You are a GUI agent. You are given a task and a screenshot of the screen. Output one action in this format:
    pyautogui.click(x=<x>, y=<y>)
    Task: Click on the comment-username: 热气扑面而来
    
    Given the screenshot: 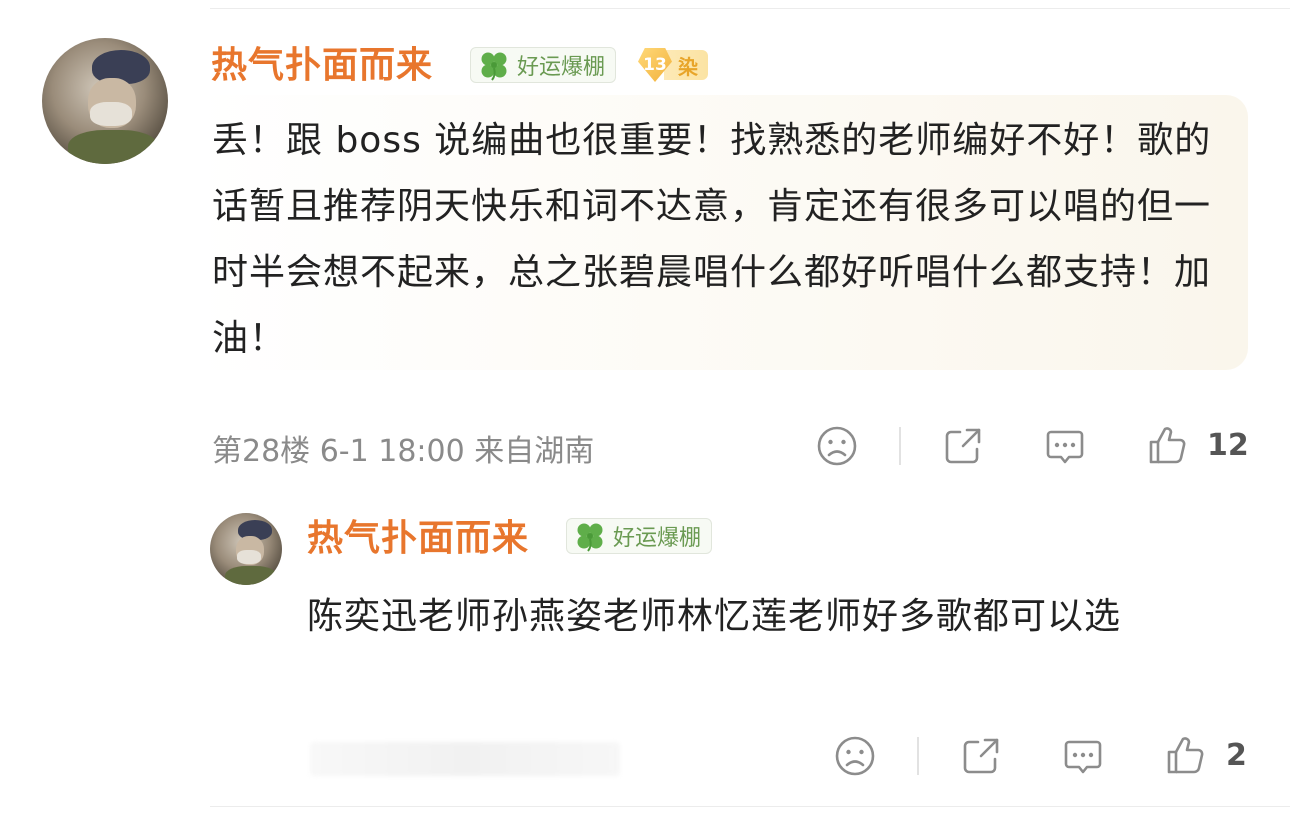 What is the action you would take?
    pyautogui.click(x=322, y=66)
    